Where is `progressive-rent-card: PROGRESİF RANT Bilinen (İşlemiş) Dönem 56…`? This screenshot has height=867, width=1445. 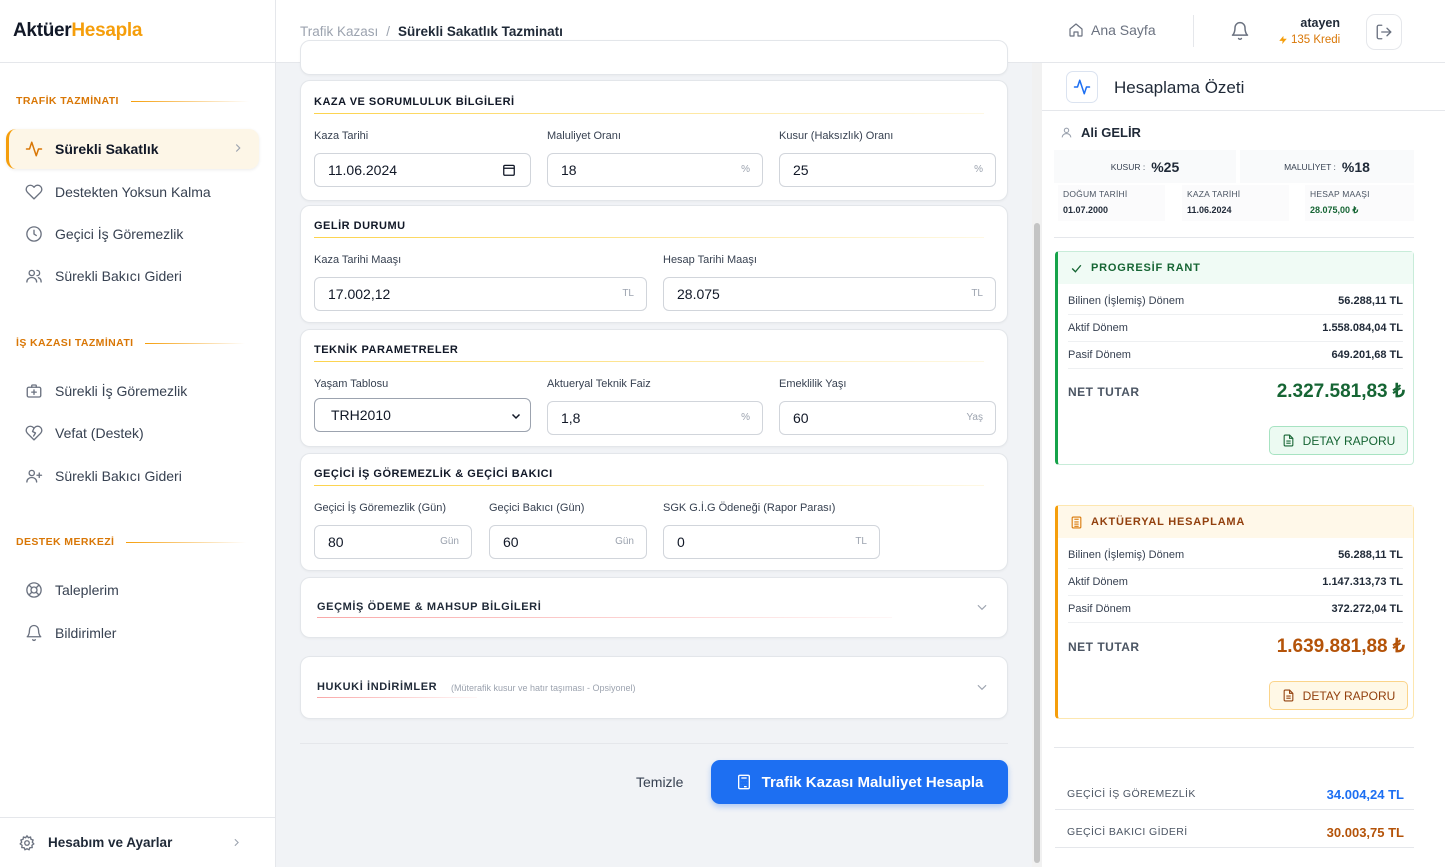
progressive-rent-card: PROGRESİF RANT Bilinen (İşlemiş) Dönem 56… is located at coordinates (1234, 358).